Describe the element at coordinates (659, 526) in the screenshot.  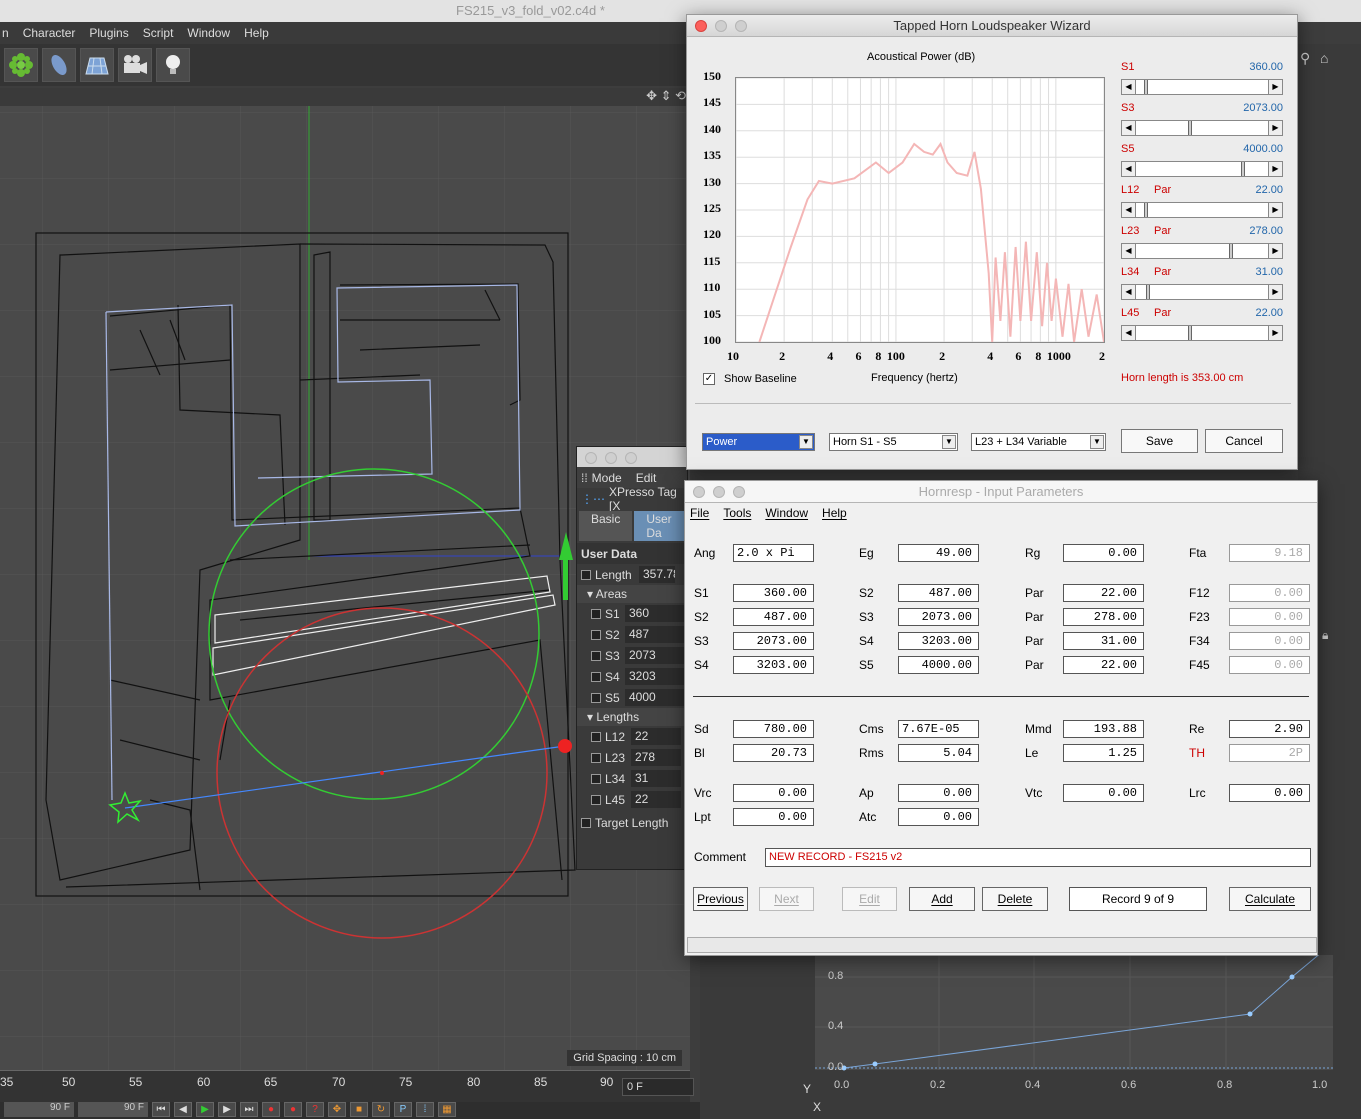
I see `tab-user-data: User Da` at that location.